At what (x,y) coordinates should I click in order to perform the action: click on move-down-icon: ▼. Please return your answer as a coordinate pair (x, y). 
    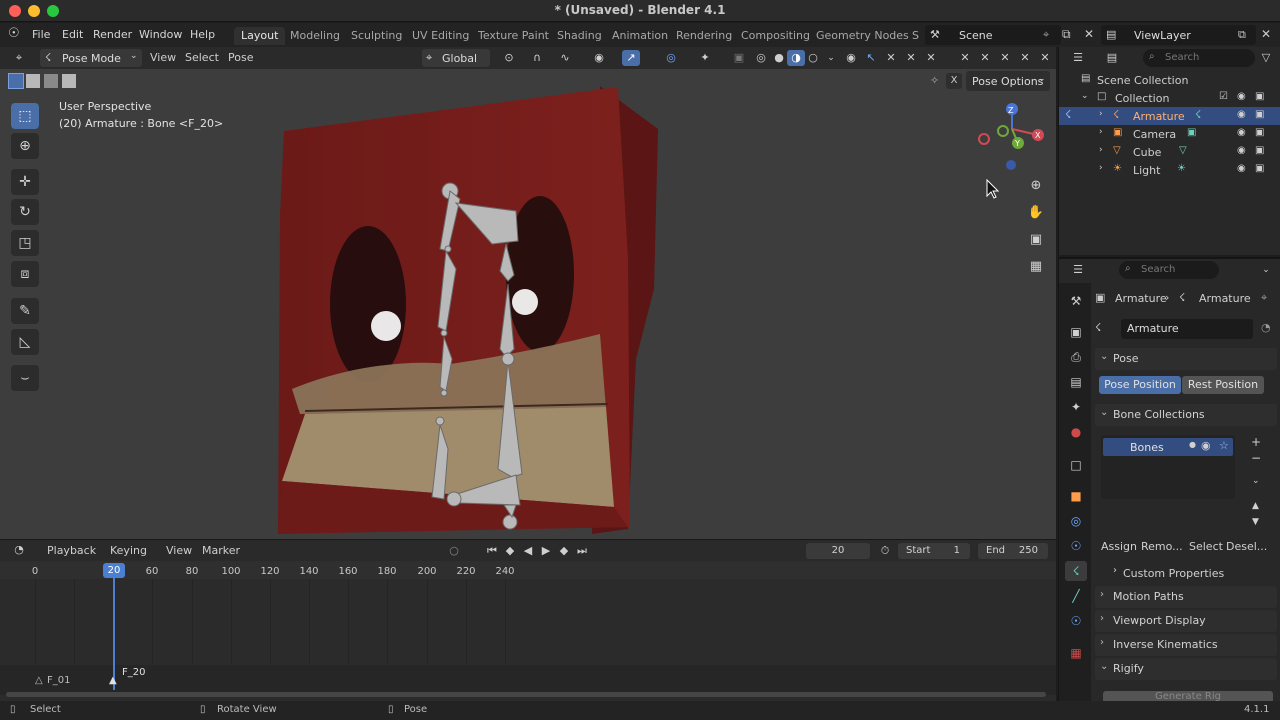
    Looking at the image, I should click on (1255, 522).